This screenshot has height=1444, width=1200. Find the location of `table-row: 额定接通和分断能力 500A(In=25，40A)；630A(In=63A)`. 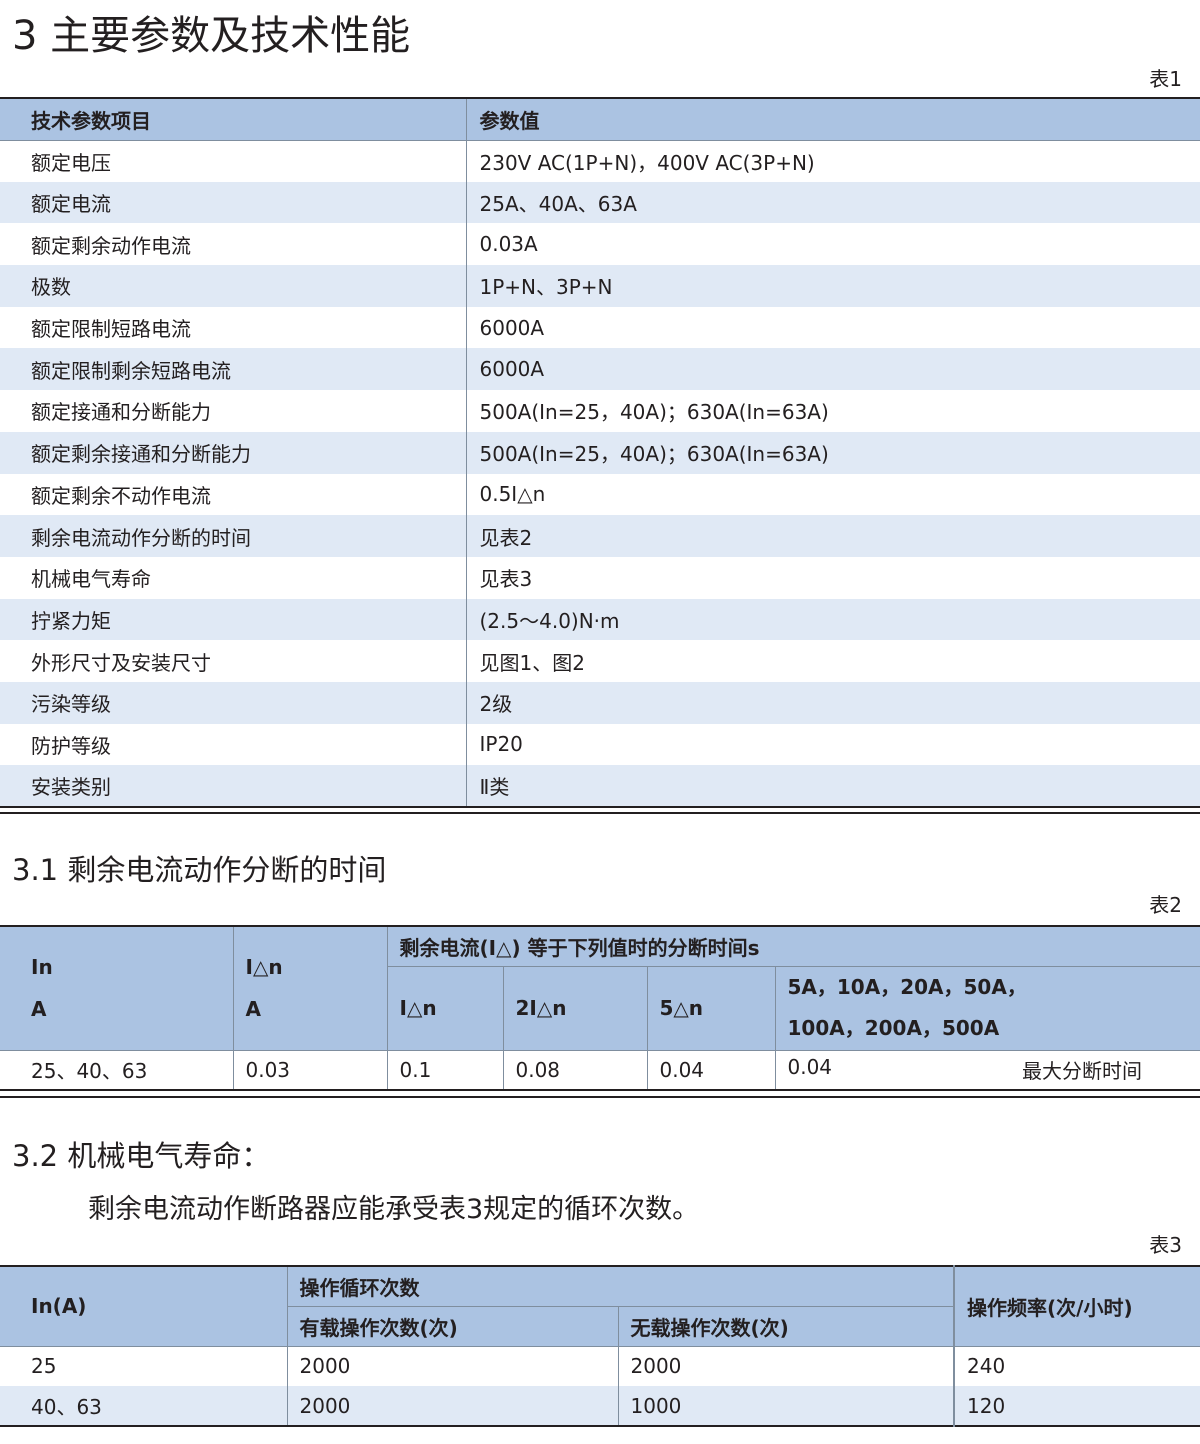

table-row: 额定接通和分断能力 500A(In=25，40A)；630A(In=63A) is located at coordinates (600, 411).